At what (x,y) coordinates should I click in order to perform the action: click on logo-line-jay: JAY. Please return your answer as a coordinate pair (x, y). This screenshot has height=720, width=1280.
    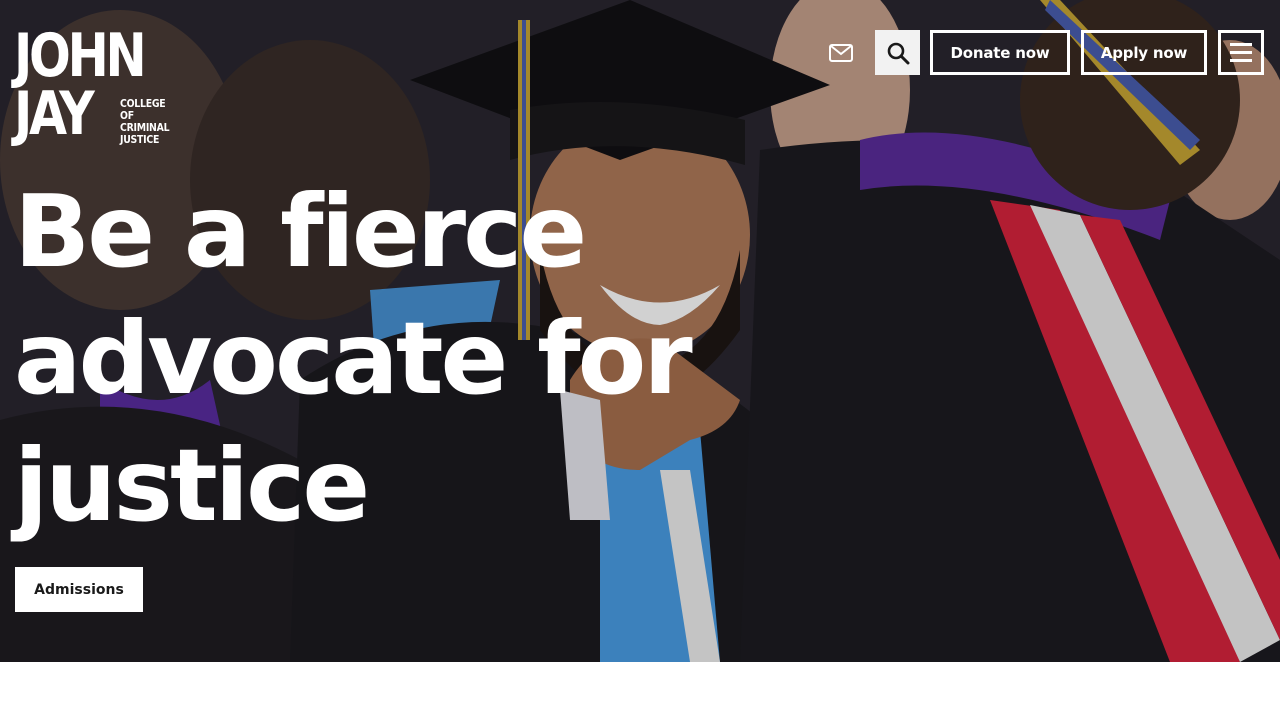
    Looking at the image, I should click on (54, 114).